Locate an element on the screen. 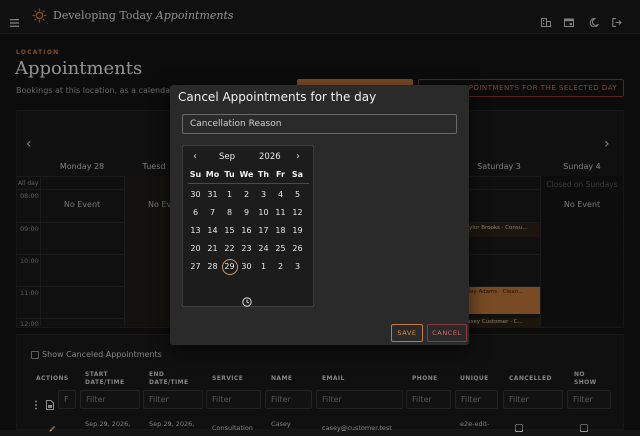  weekday-label: Tu is located at coordinates (229, 174).